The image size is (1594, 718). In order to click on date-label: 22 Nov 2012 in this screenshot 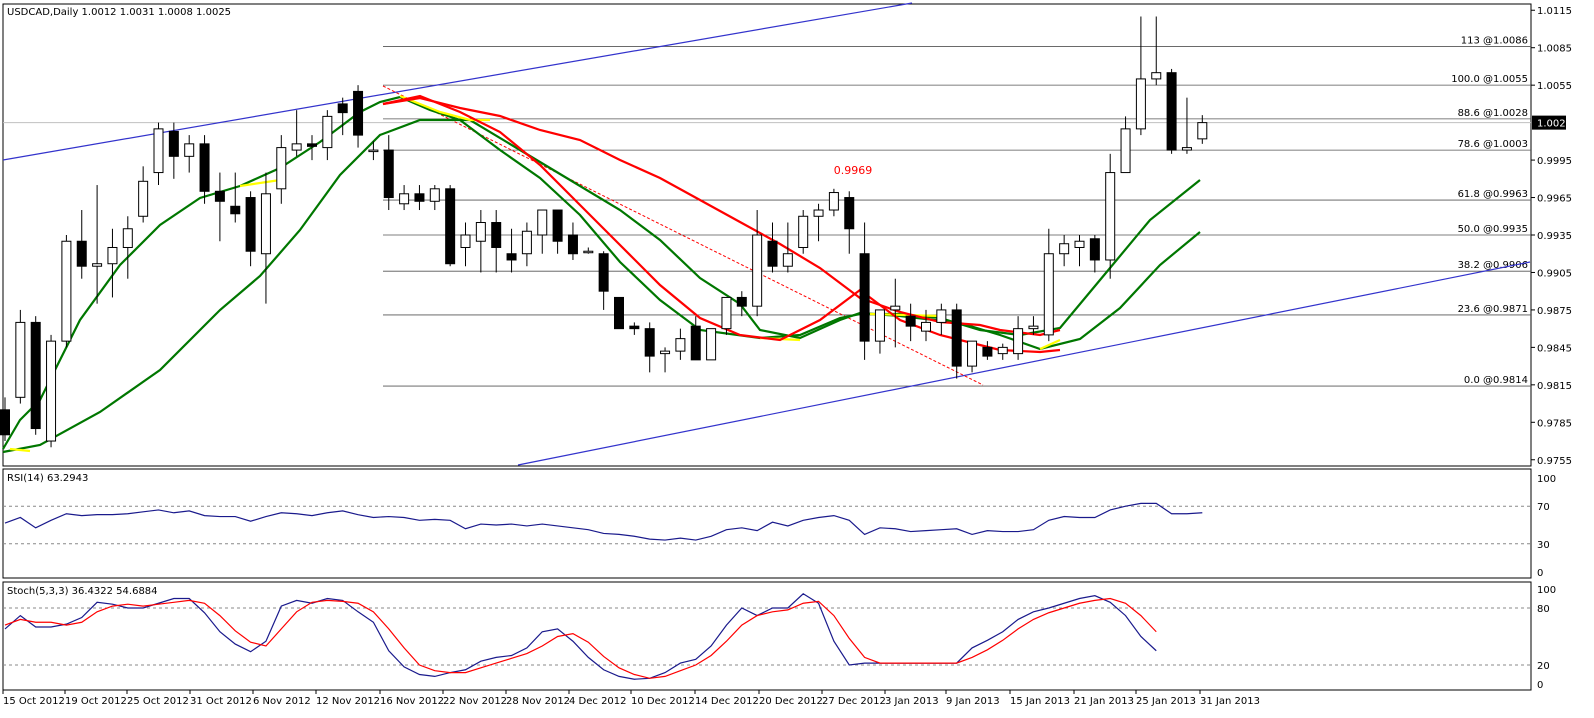, I will do `click(475, 701)`.